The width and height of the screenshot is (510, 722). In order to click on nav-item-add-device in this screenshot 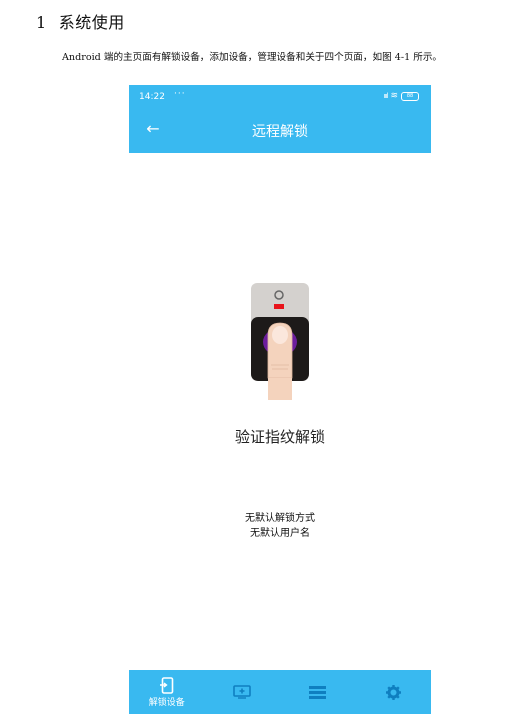, I will do `click(243, 692)`.